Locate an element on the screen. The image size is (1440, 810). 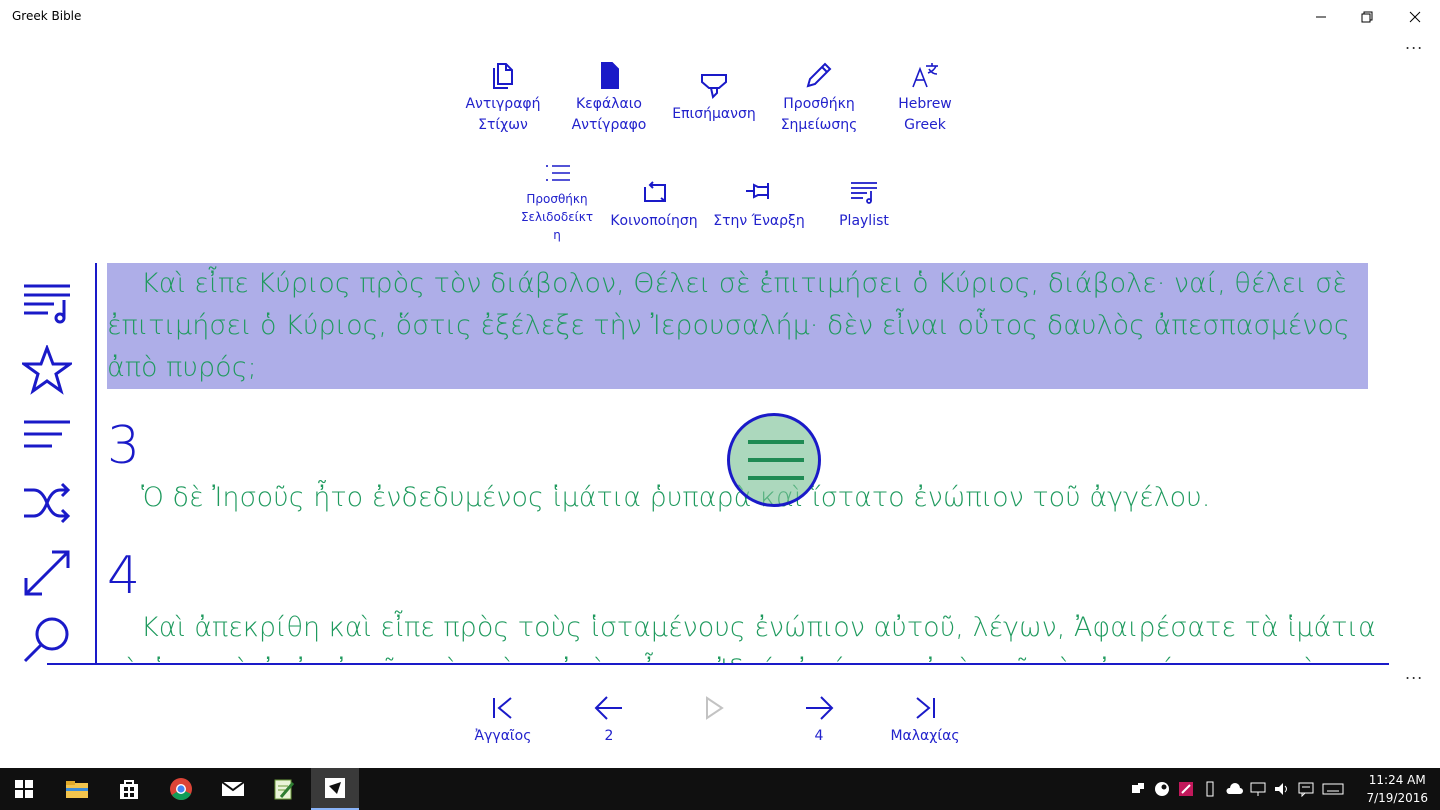
hebrew-greek-button: Hebrew Greek is located at coordinates (925, 98).